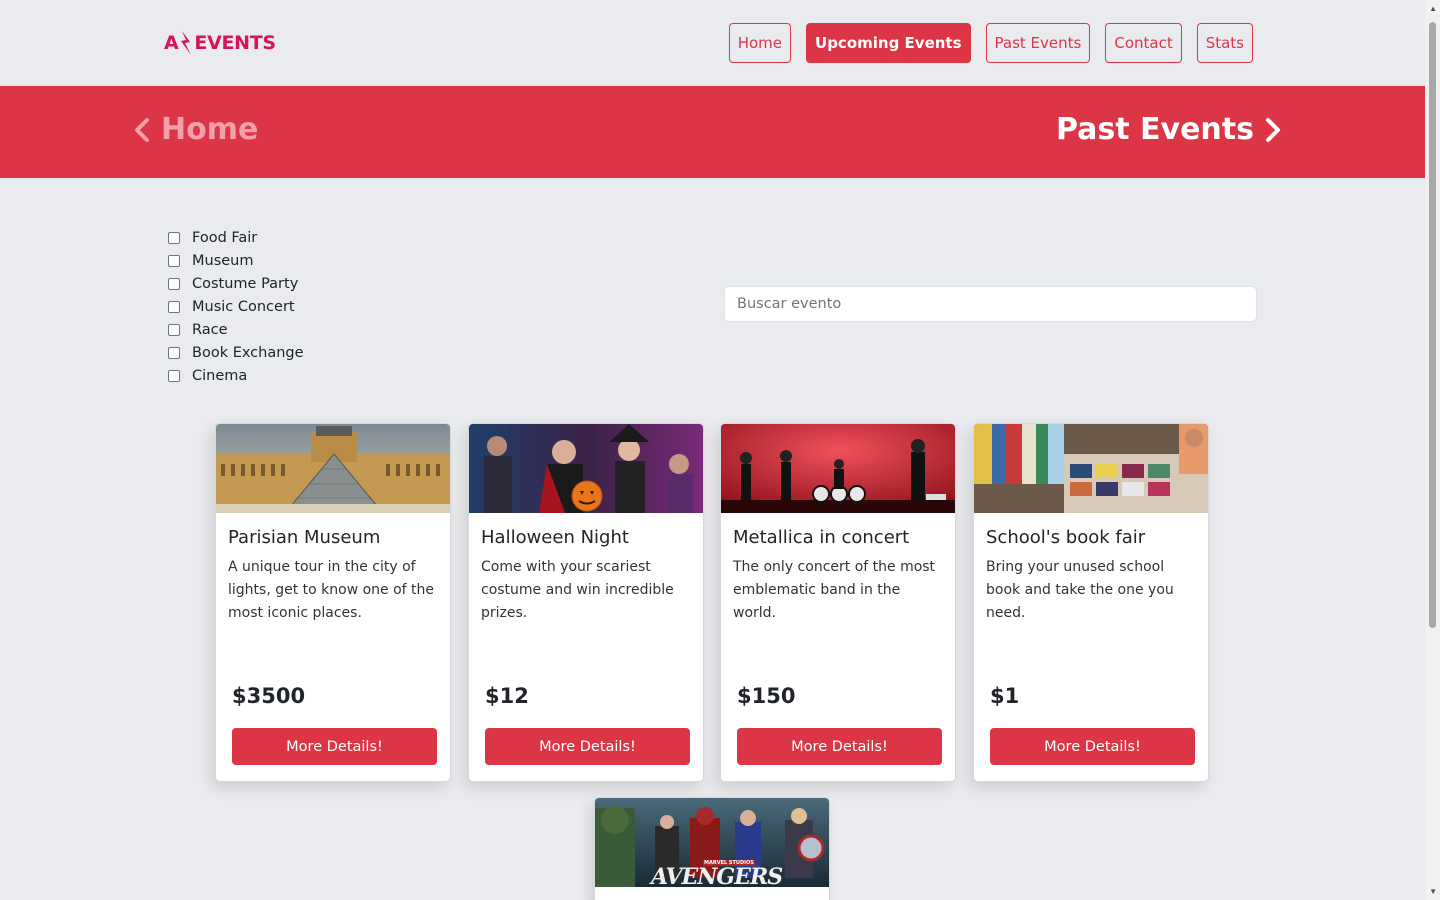 Image resolution: width=1440 pixels, height=900 pixels. I want to click on page-banner: Home Past Events, so click(712, 132).